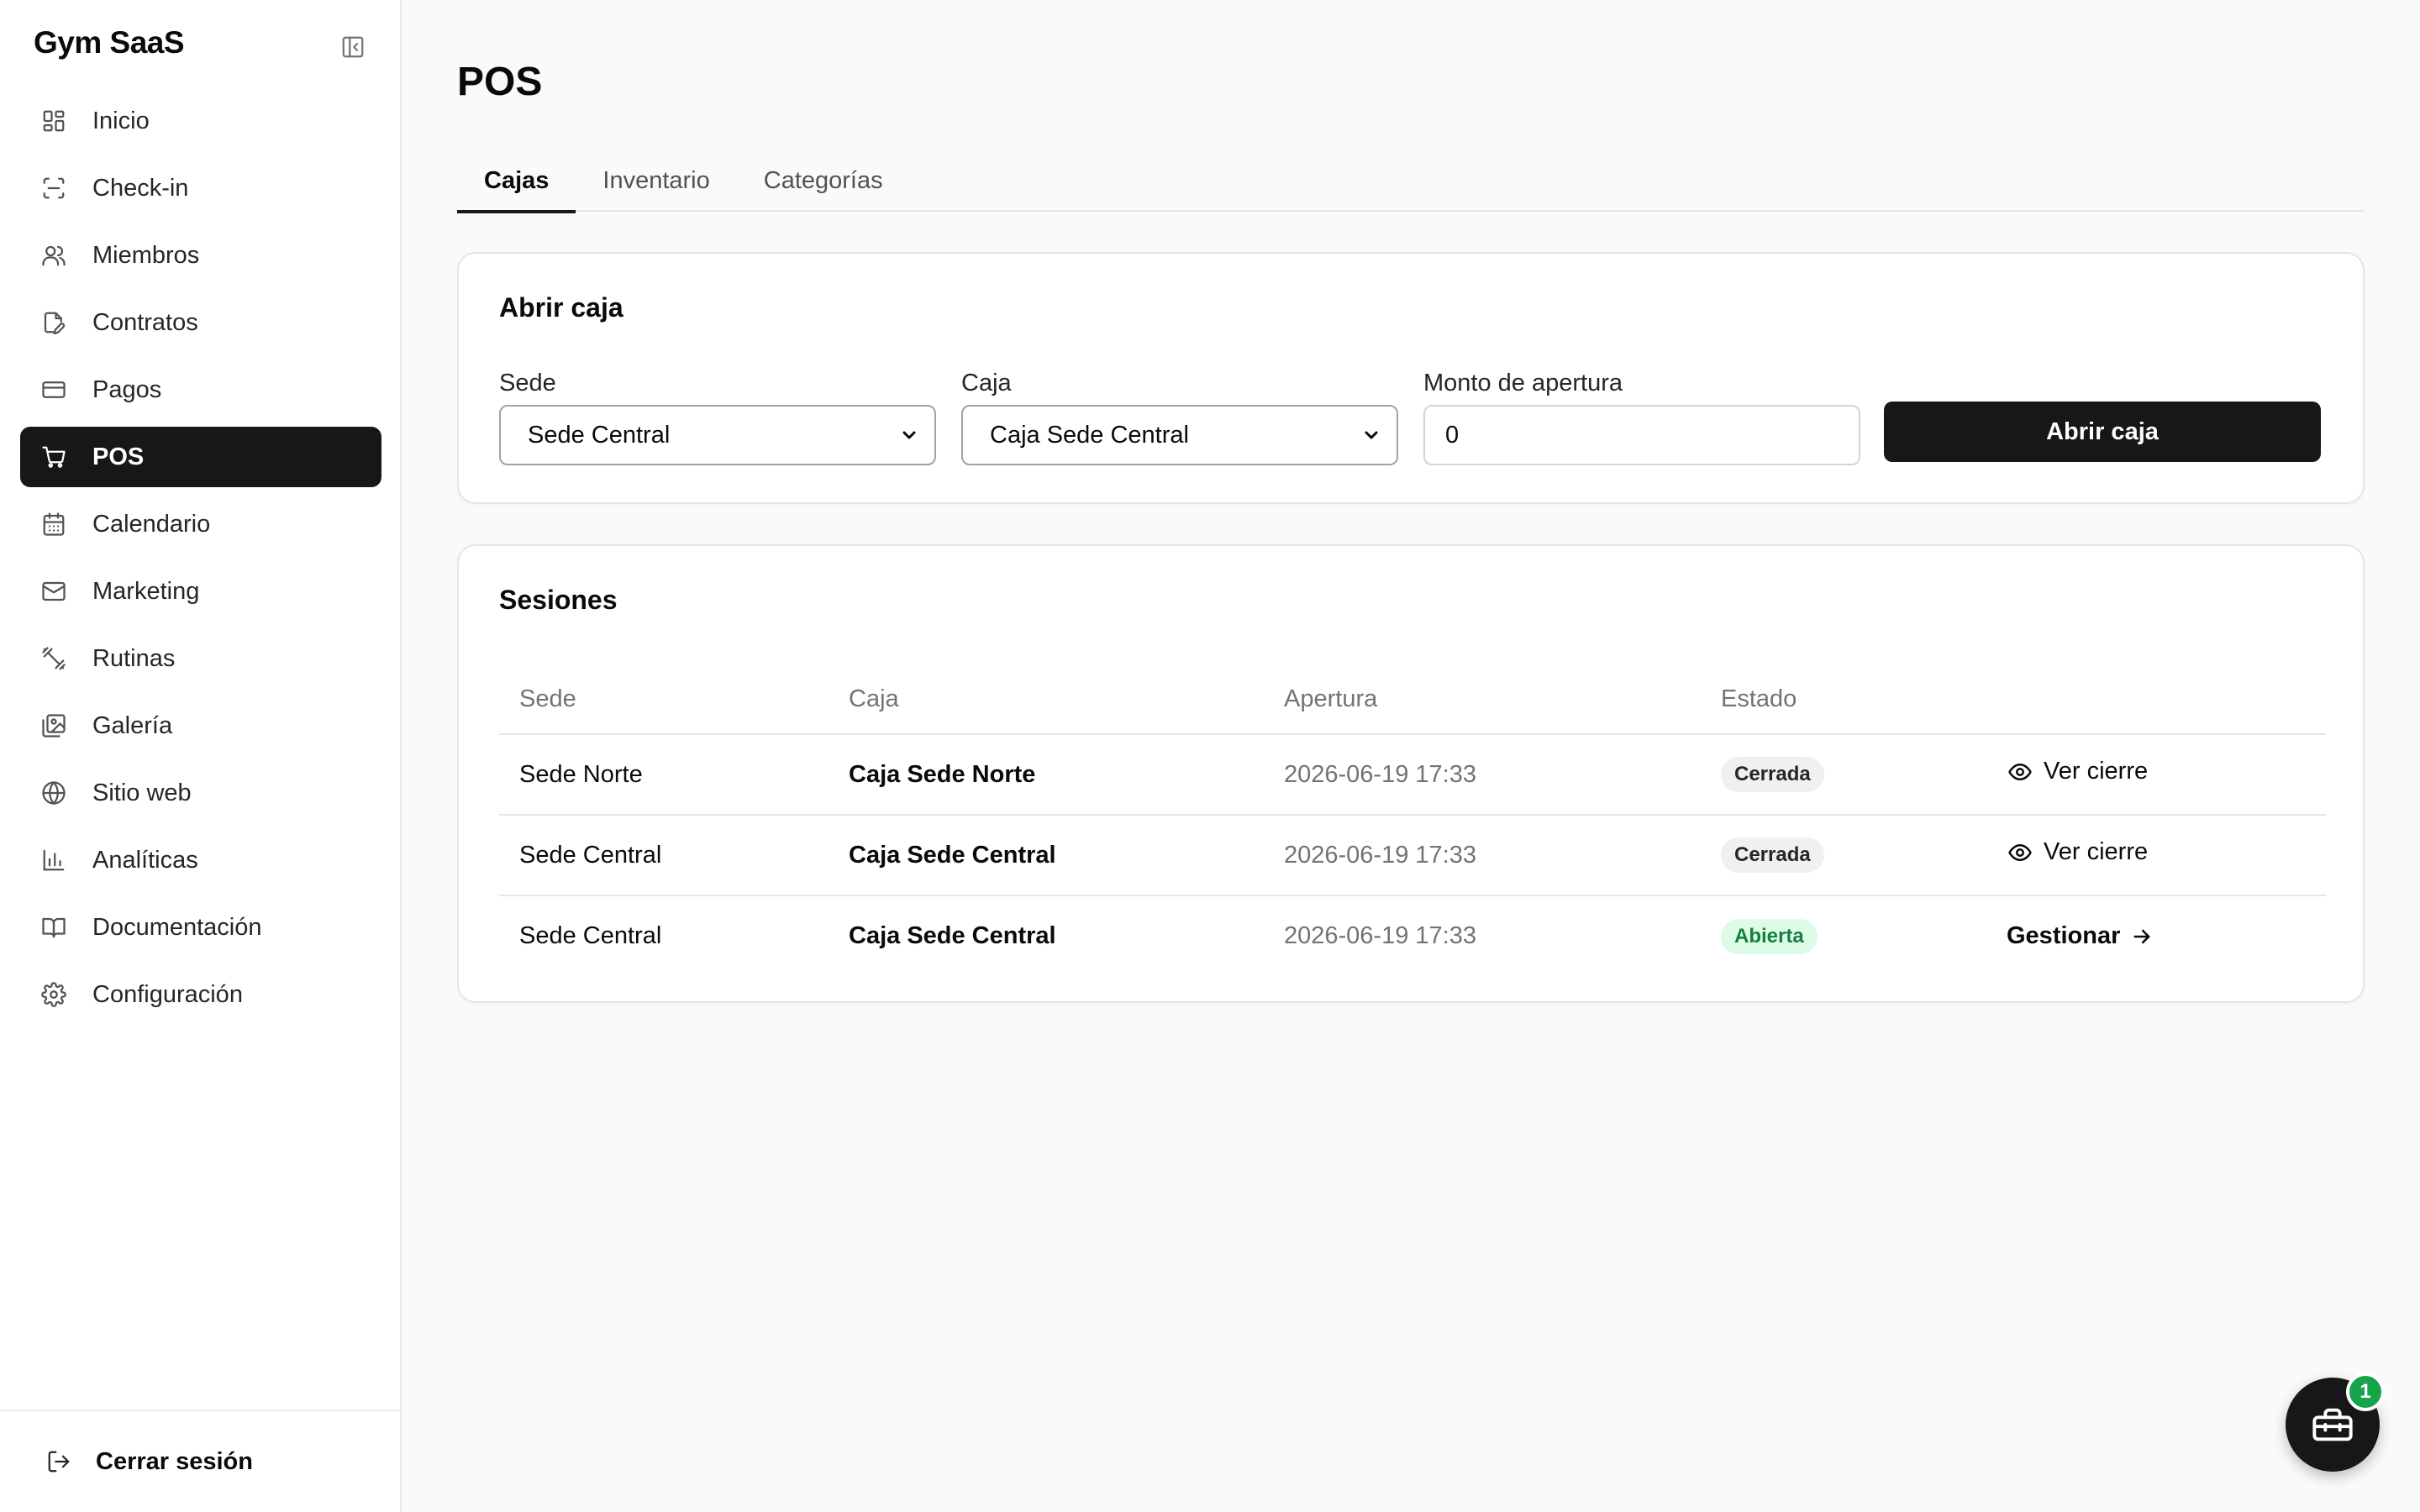  Describe the element at coordinates (1411, 181) in the screenshot. I see `tab-bar: Cajas Inventario Categorías` at that location.